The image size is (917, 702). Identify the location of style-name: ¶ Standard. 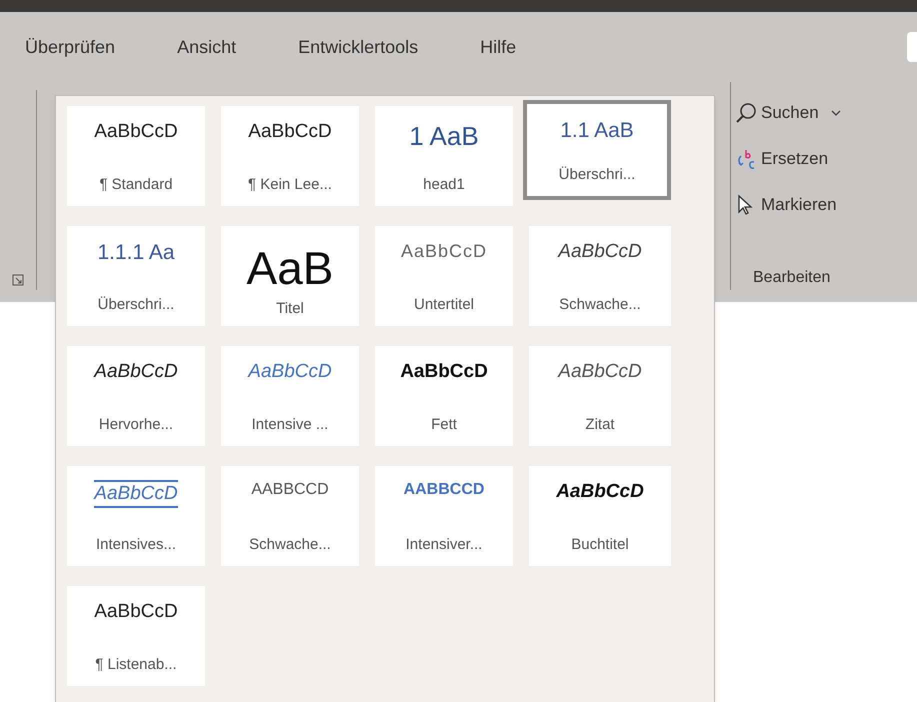
(136, 184).